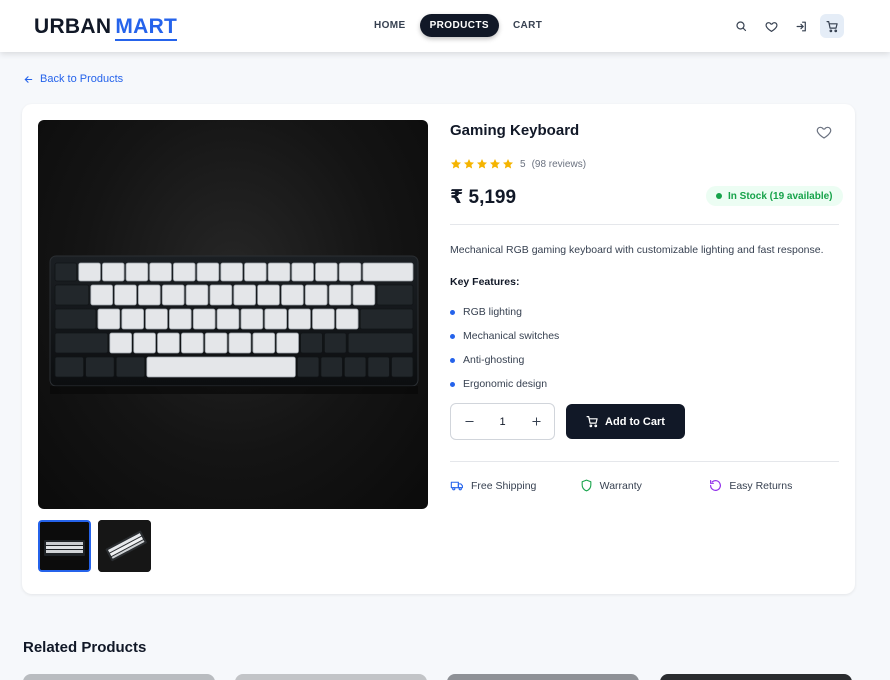 This screenshot has height=680, width=890. I want to click on feature-label: RGB lighting, so click(492, 312).